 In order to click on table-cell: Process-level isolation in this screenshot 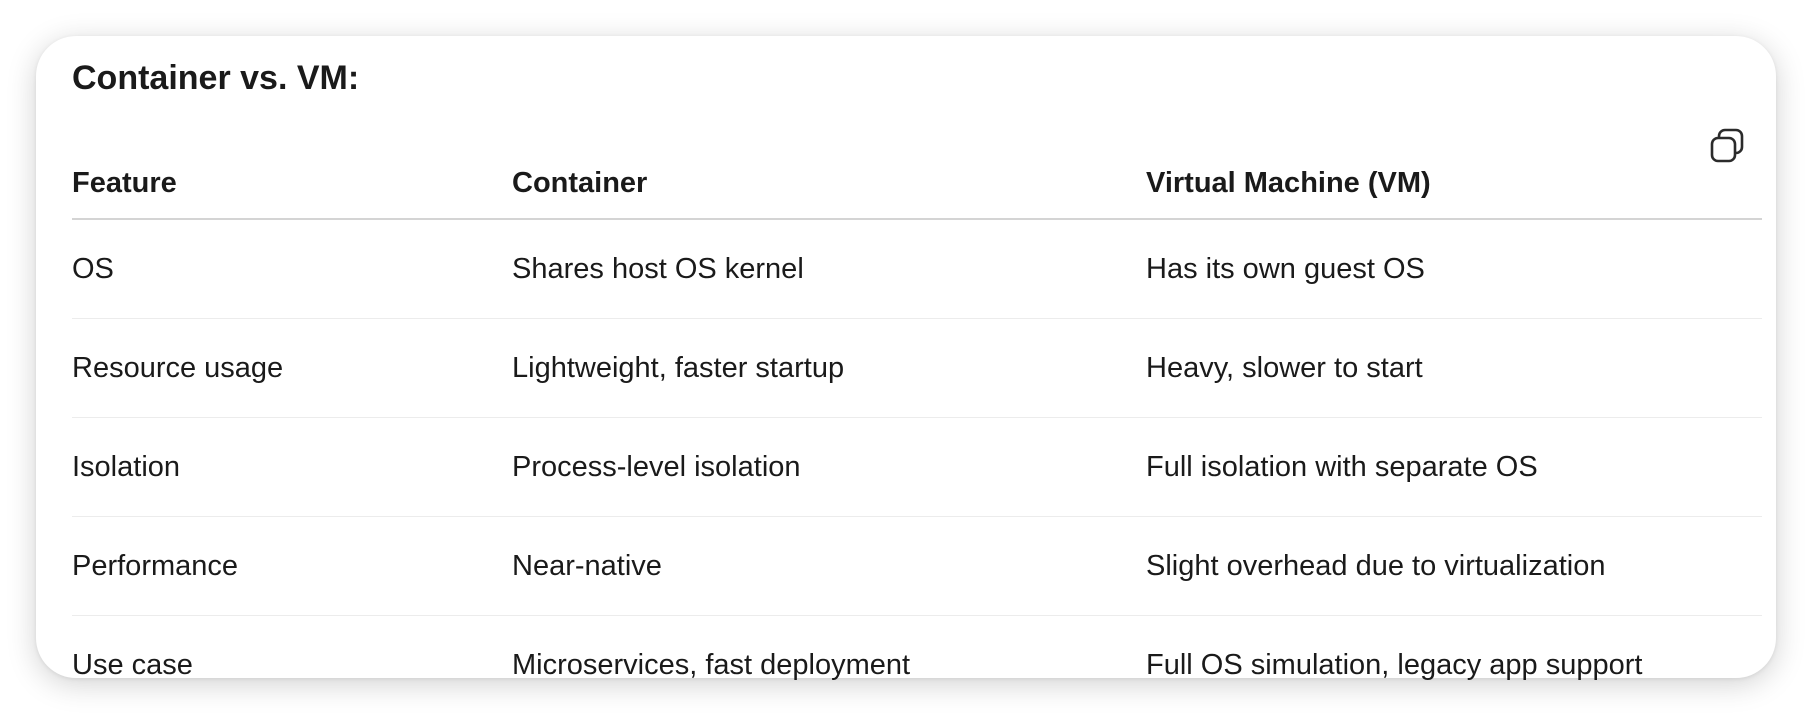, I will do `click(829, 467)`.